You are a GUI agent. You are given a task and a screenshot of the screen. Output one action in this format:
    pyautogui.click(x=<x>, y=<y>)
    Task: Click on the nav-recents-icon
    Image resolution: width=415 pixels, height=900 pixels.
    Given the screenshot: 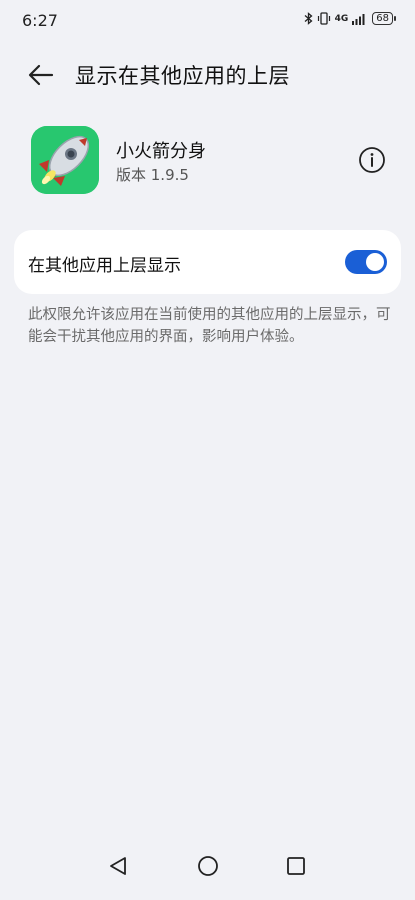 What is the action you would take?
    pyautogui.click(x=296, y=866)
    